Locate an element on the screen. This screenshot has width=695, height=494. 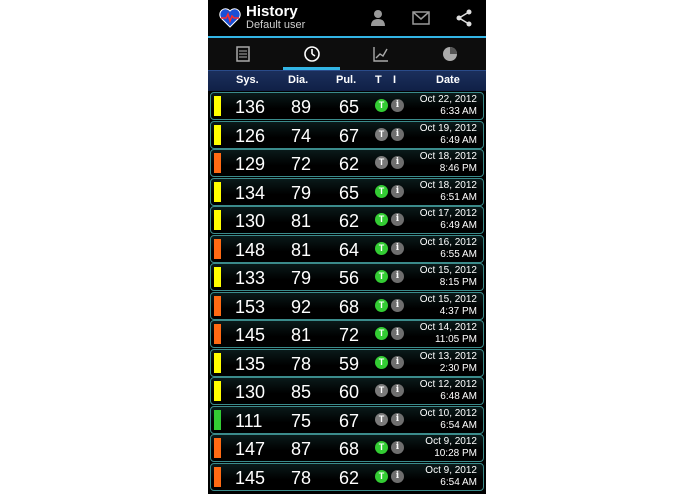
col-t: T is located at coordinates (378, 80).